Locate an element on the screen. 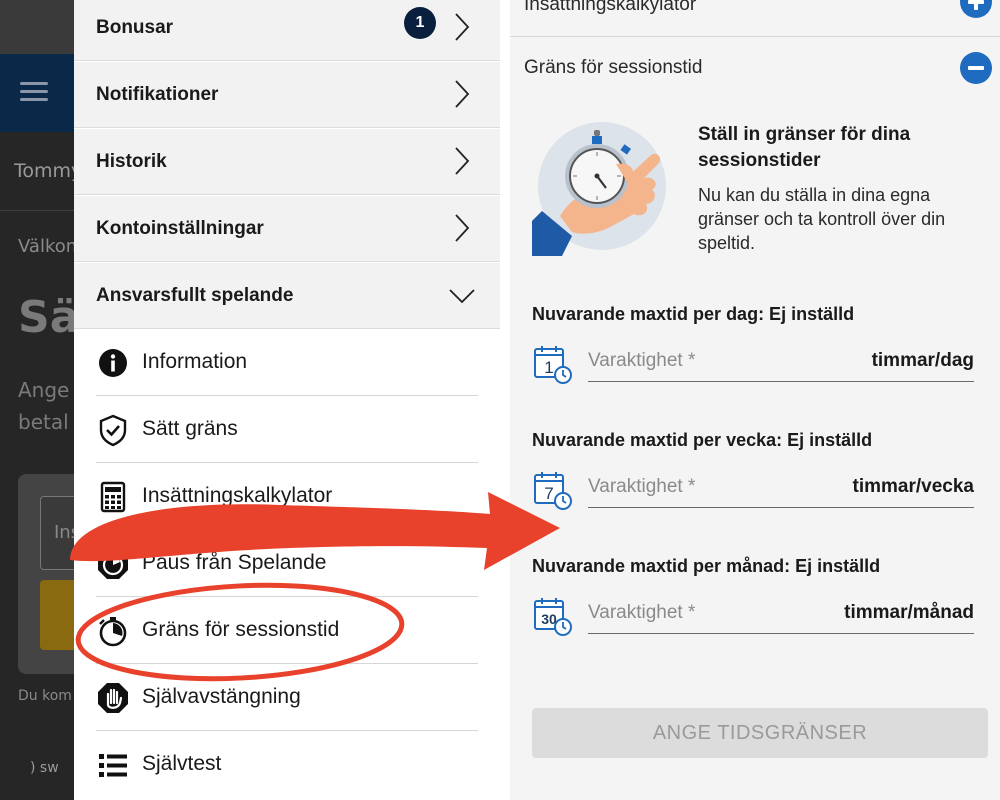 This screenshot has height=800, width=1000. background-welcome-text: Välkom is located at coordinates (49, 246).